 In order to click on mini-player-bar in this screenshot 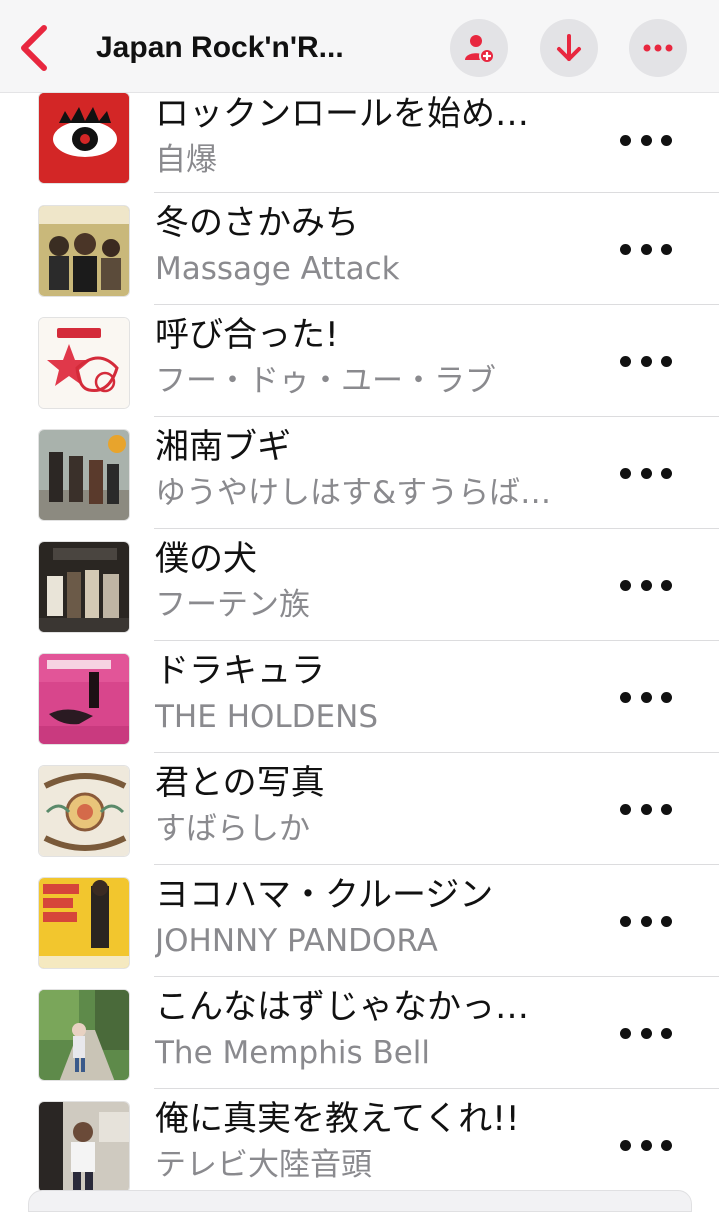, I will do `click(360, 1201)`.